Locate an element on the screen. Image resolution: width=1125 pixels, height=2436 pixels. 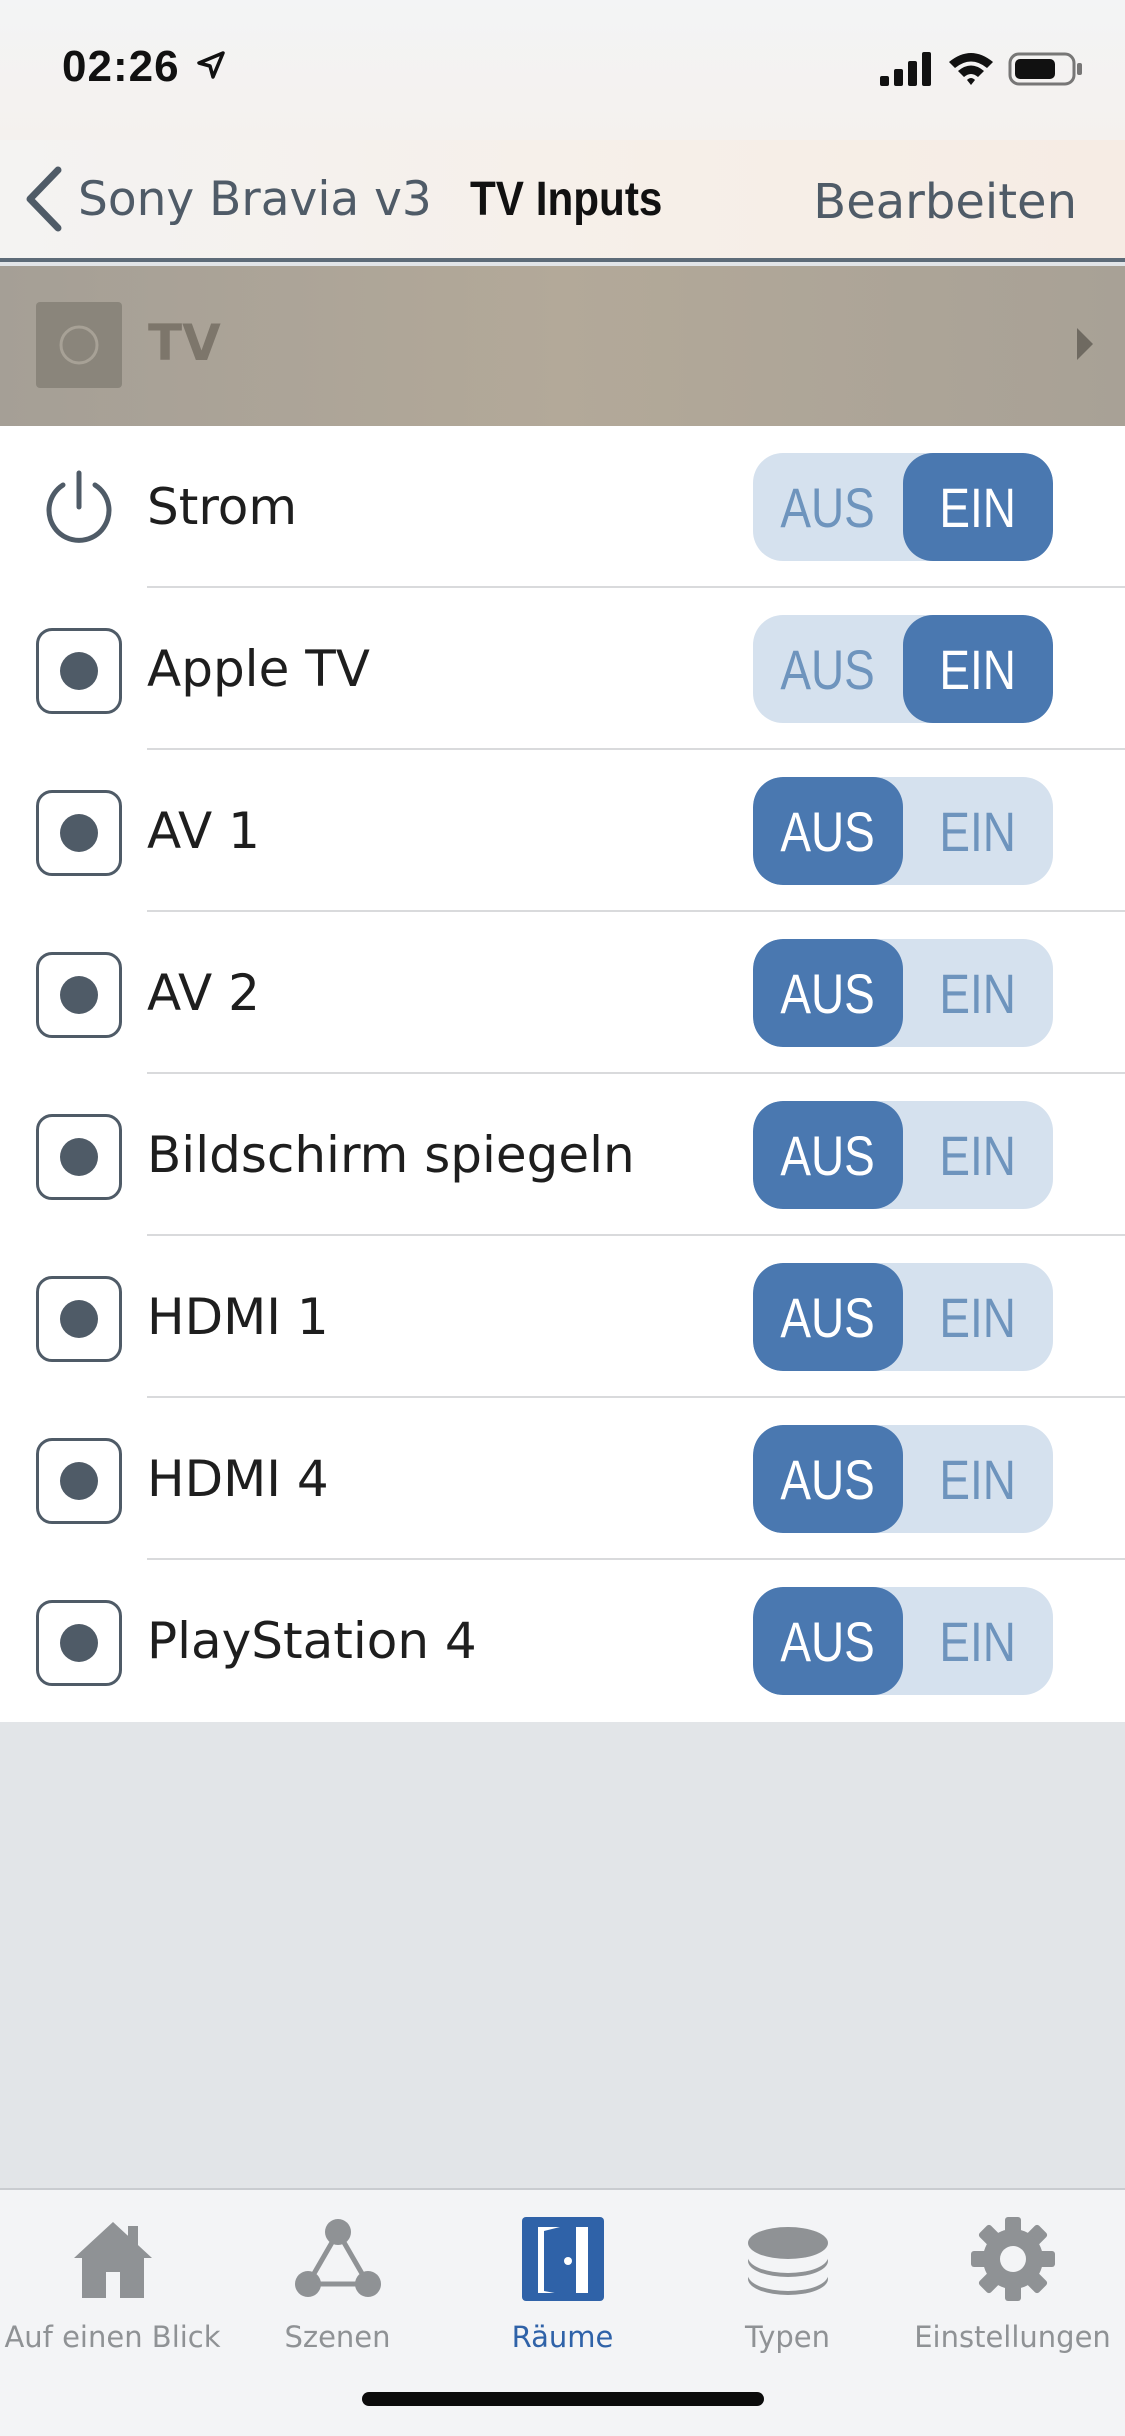
signal-icon is located at coordinates (905, 69).